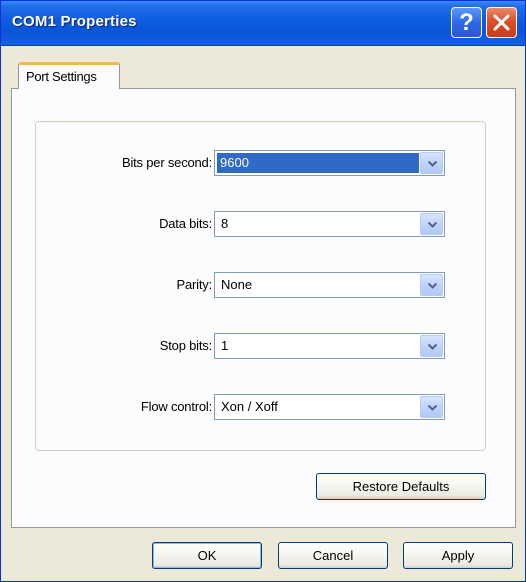 Image resolution: width=526 pixels, height=582 pixels. I want to click on stop-bits-select: 1, so click(329, 346).